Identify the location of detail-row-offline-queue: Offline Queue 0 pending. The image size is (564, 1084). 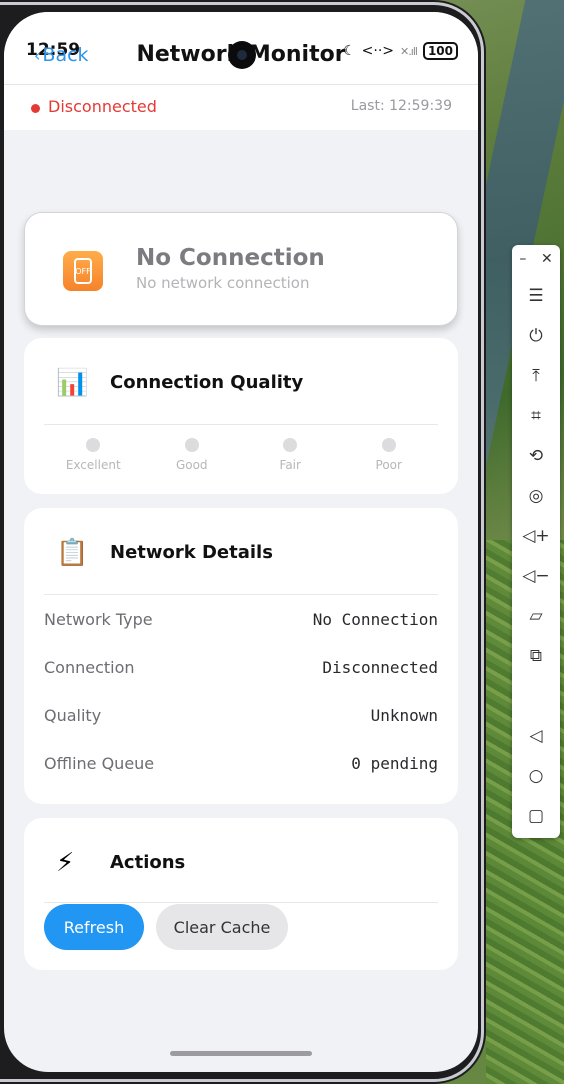
(241, 763).